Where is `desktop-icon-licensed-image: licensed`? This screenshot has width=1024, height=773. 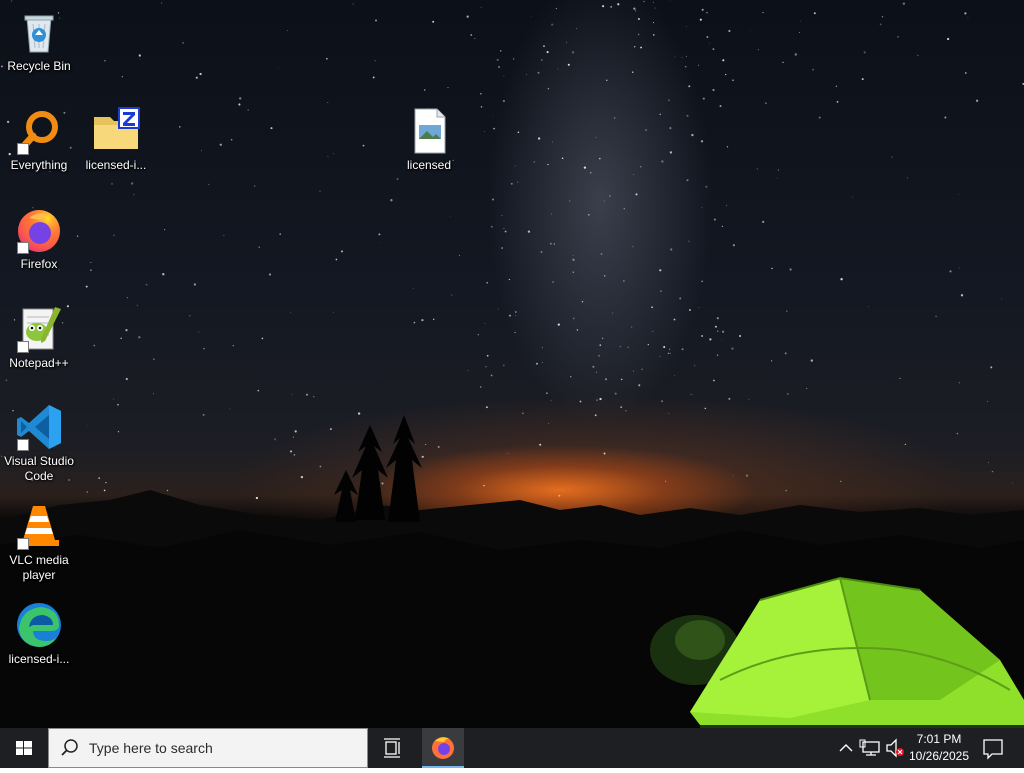 desktop-icon-licensed-image: licensed is located at coordinates (429, 140).